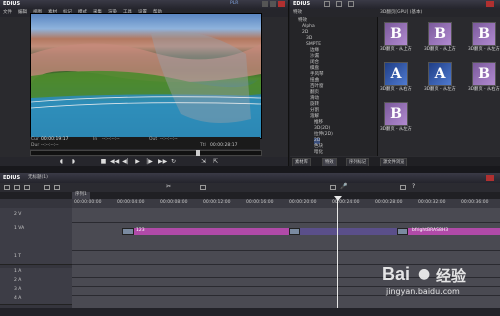  Describe the element at coordinates (173, 162) in the screenshot. I see `loop-icon: ↻` at that location.